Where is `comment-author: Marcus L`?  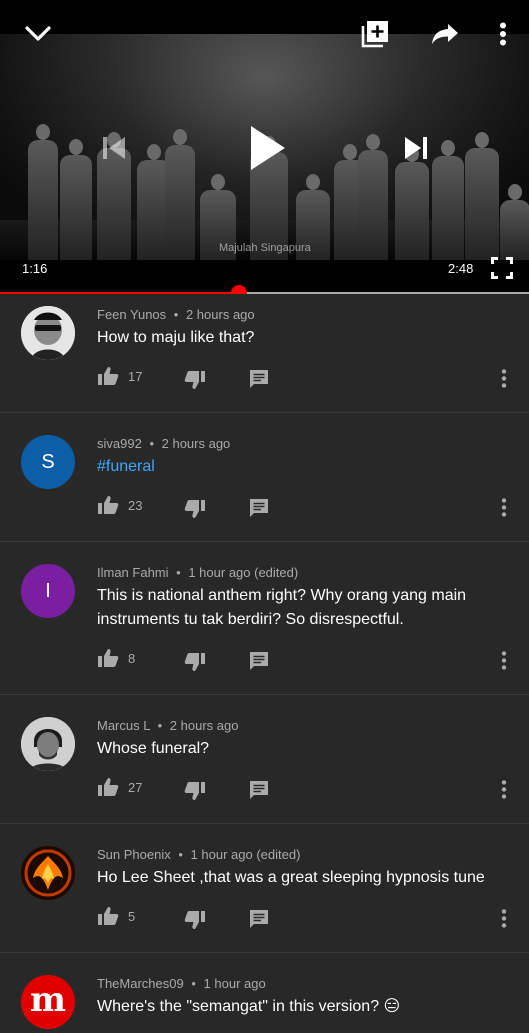 comment-author: Marcus L is located at coordinates (123, 725).